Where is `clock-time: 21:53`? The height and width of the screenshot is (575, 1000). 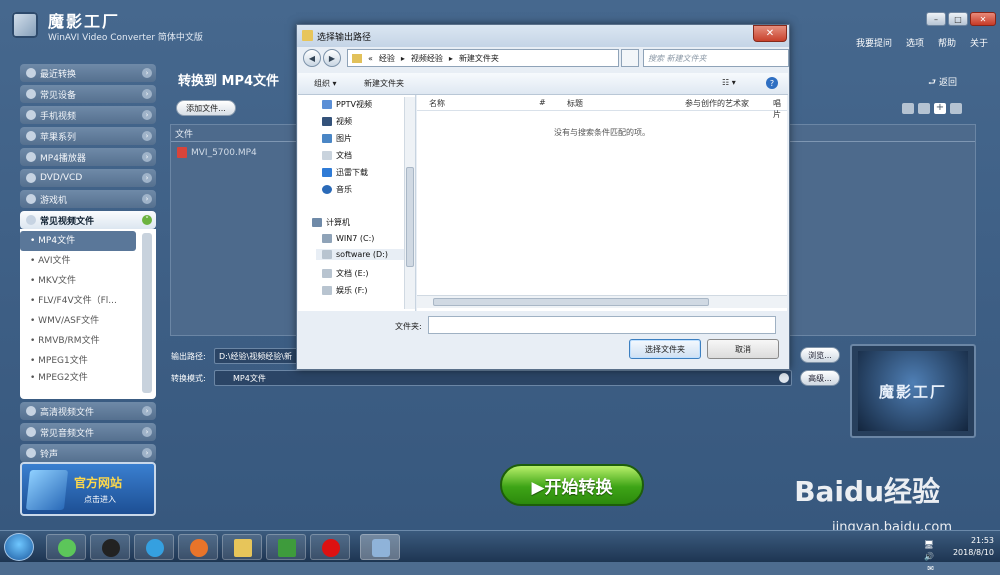
clock-time: 21:53 is located at coordinates (973, 541).